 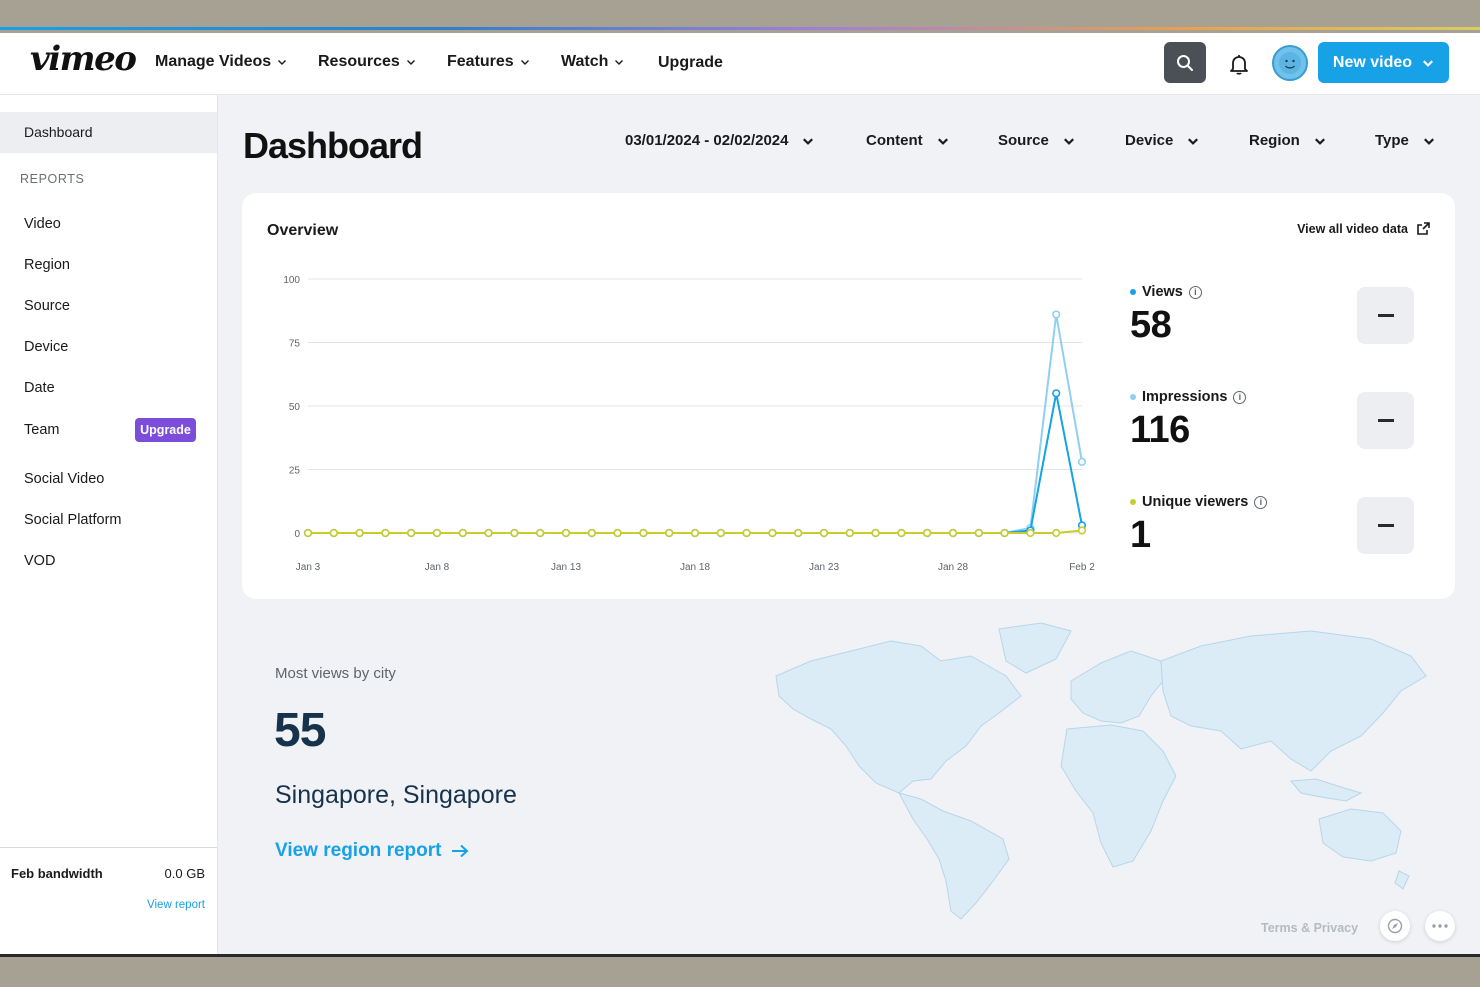 What do you see at coordinates (47, 265) in the screenshot?
I see `sidebar-item-region: Region` at bounding box center [47, 265].